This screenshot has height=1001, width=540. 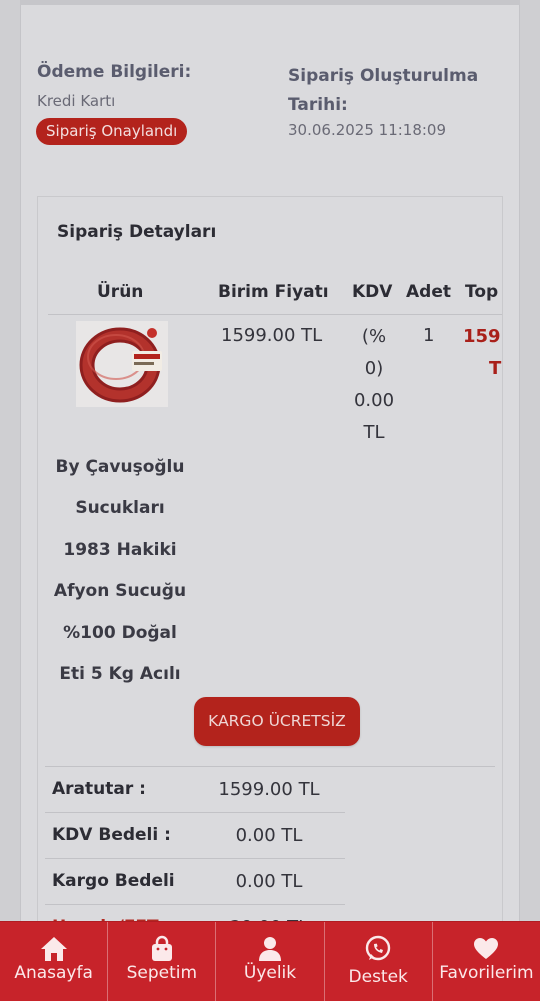 I want to click on product-image, so click(x=122, y=364).